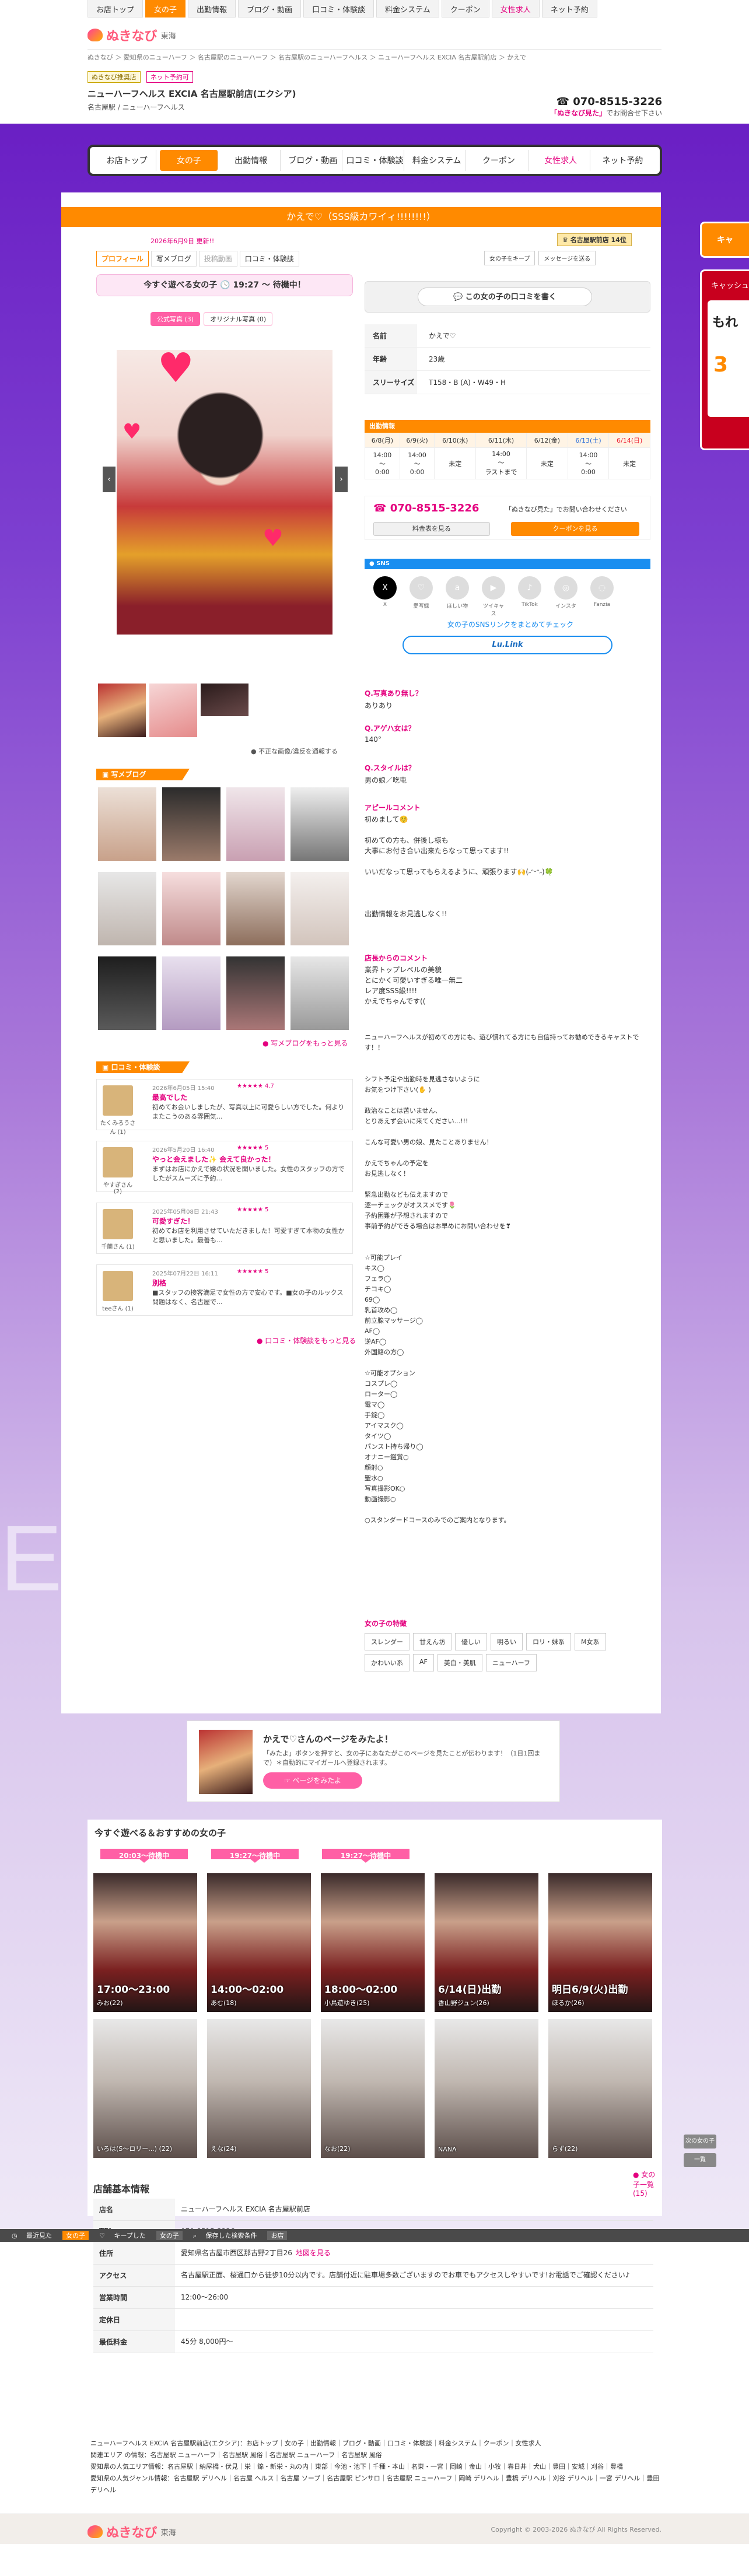 Image resolution: width=749 pixels, height=2576 pixels. I want to click on tab-video: 投稿動画, so click(217, 259).